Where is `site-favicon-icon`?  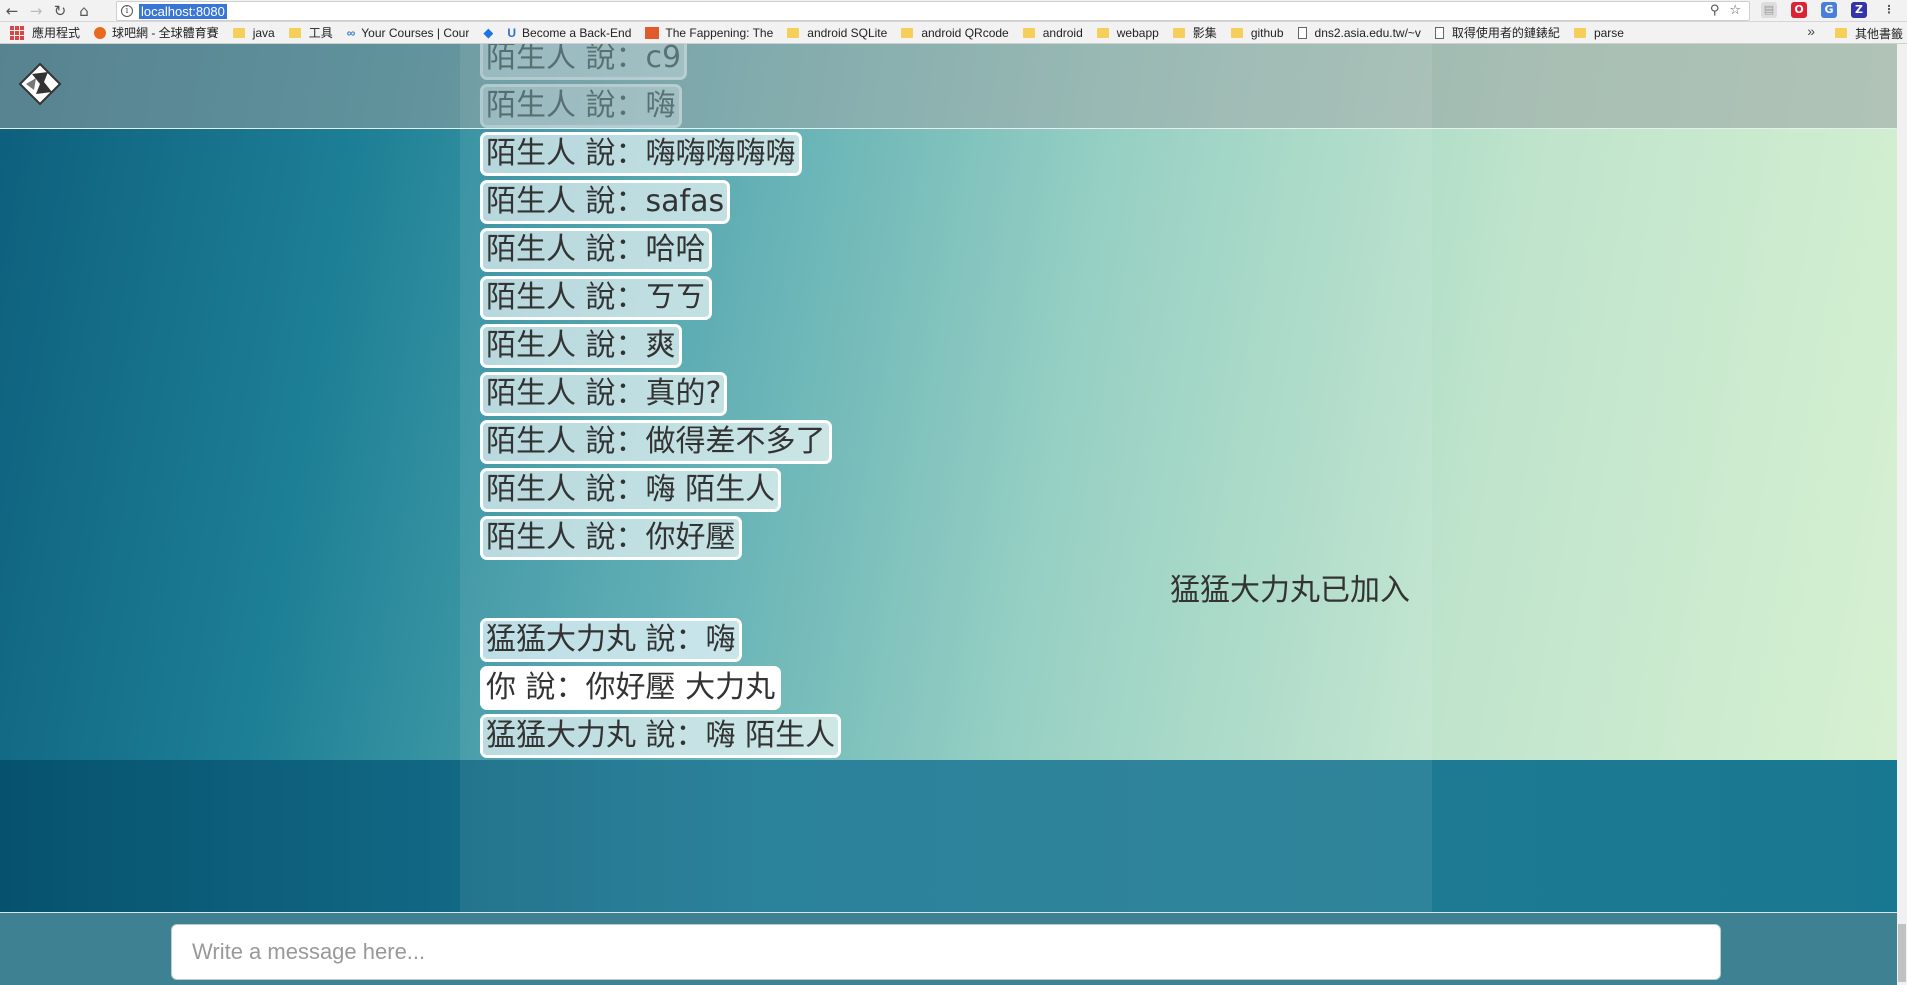 site-favicon-icon is located at coordinates (652, 32).